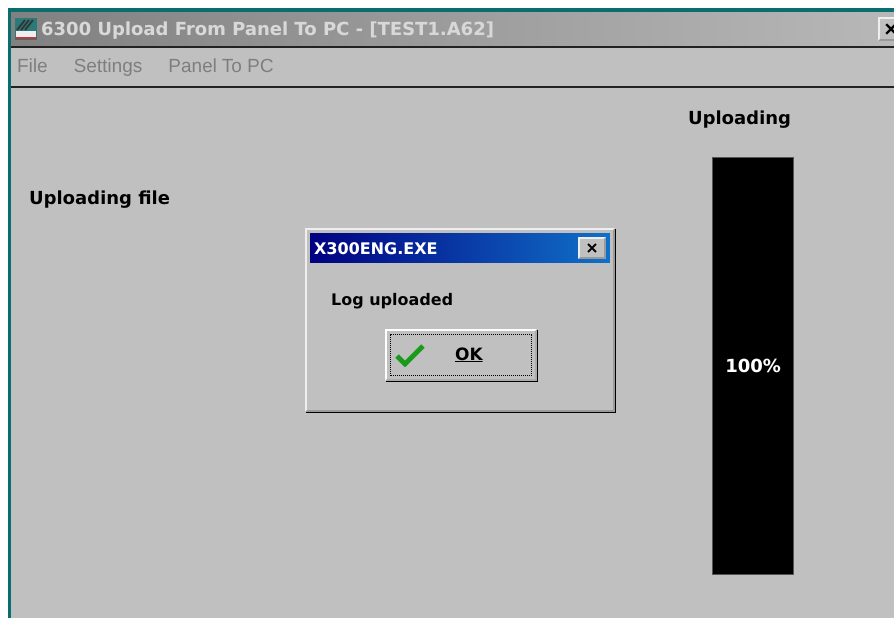 The image size is (894, 618). I want to click on progress-title: Uploading, so click(739, 118).